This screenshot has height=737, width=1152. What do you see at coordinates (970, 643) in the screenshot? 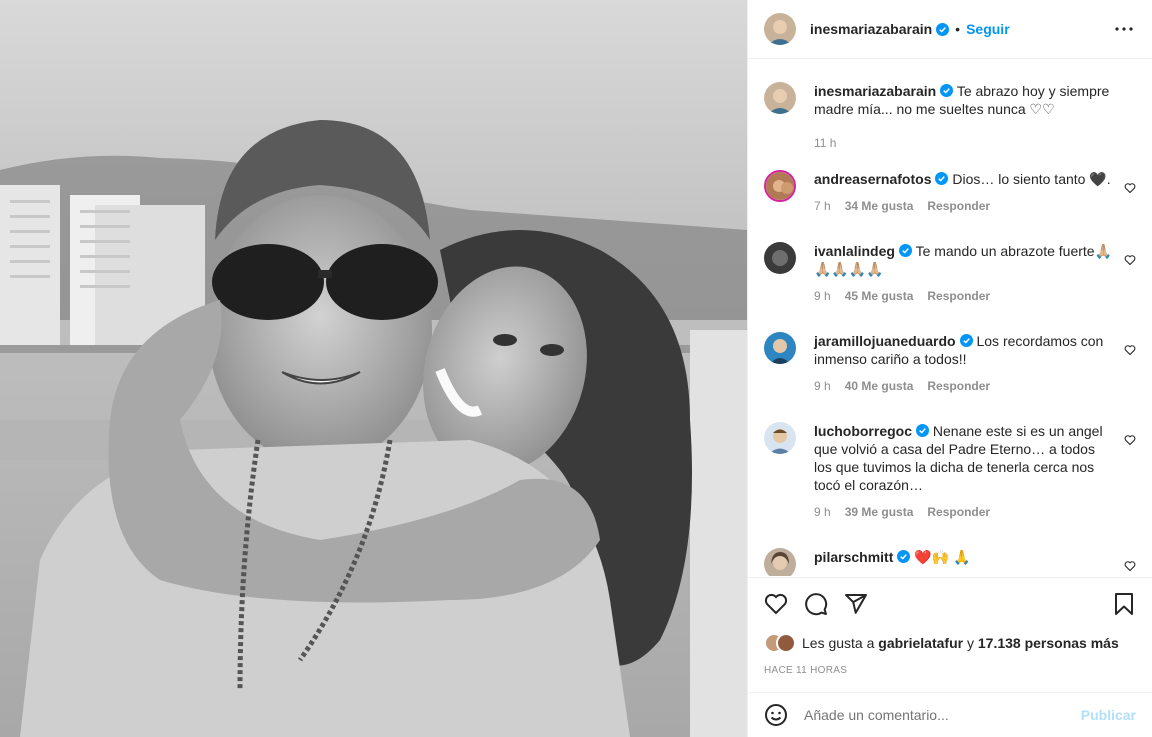
I see `likes-connector: y` at bounding box center [970, 643].